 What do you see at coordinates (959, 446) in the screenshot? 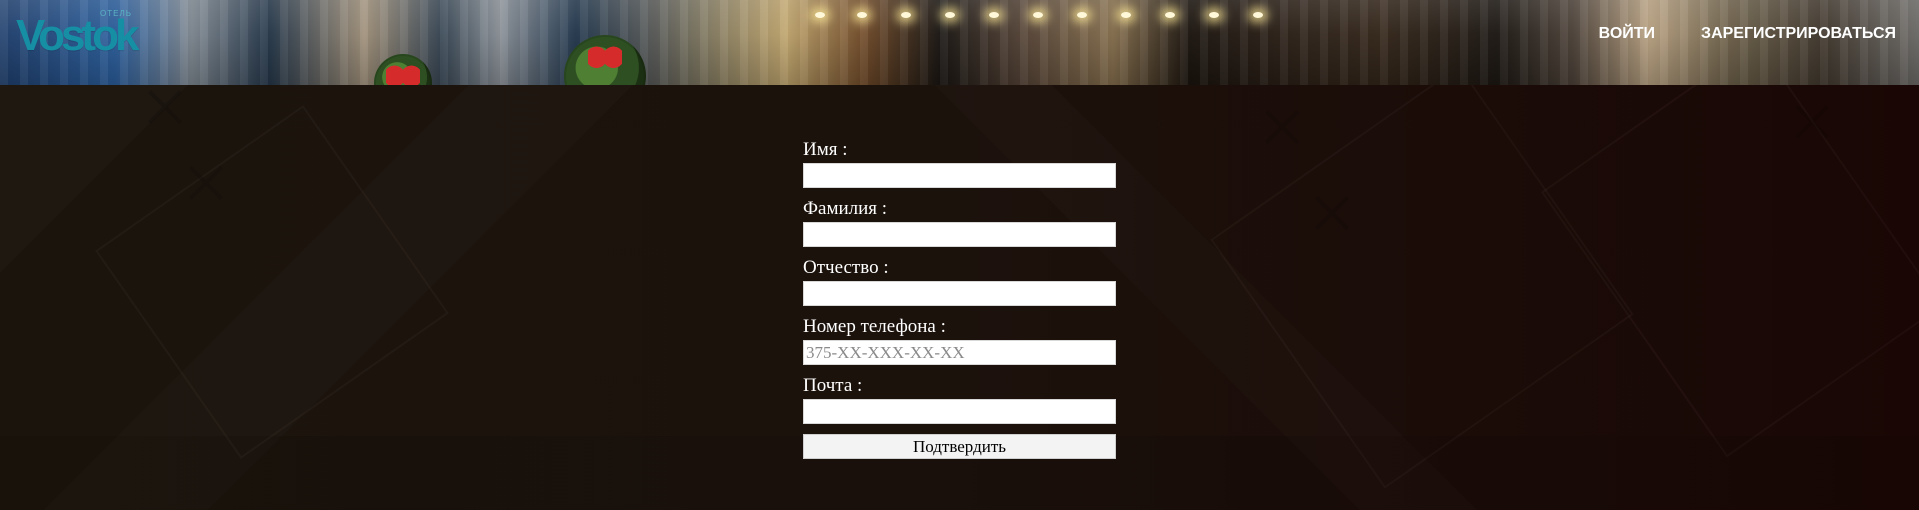
I see `submit-button: Подтвердить` at bounding box center [959, 446].